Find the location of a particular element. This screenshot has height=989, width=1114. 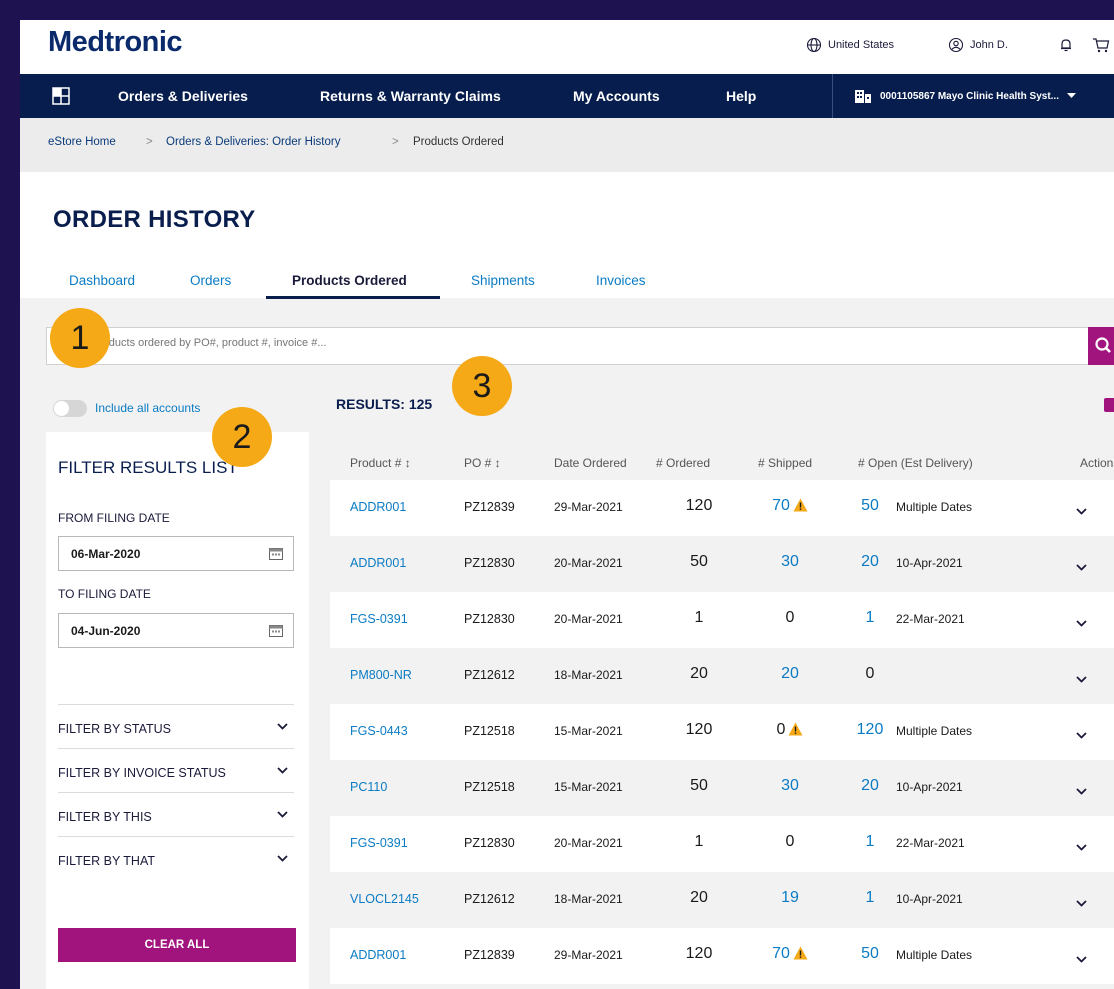

brand-logo: Medtronic is located at coordinates (115, 42).